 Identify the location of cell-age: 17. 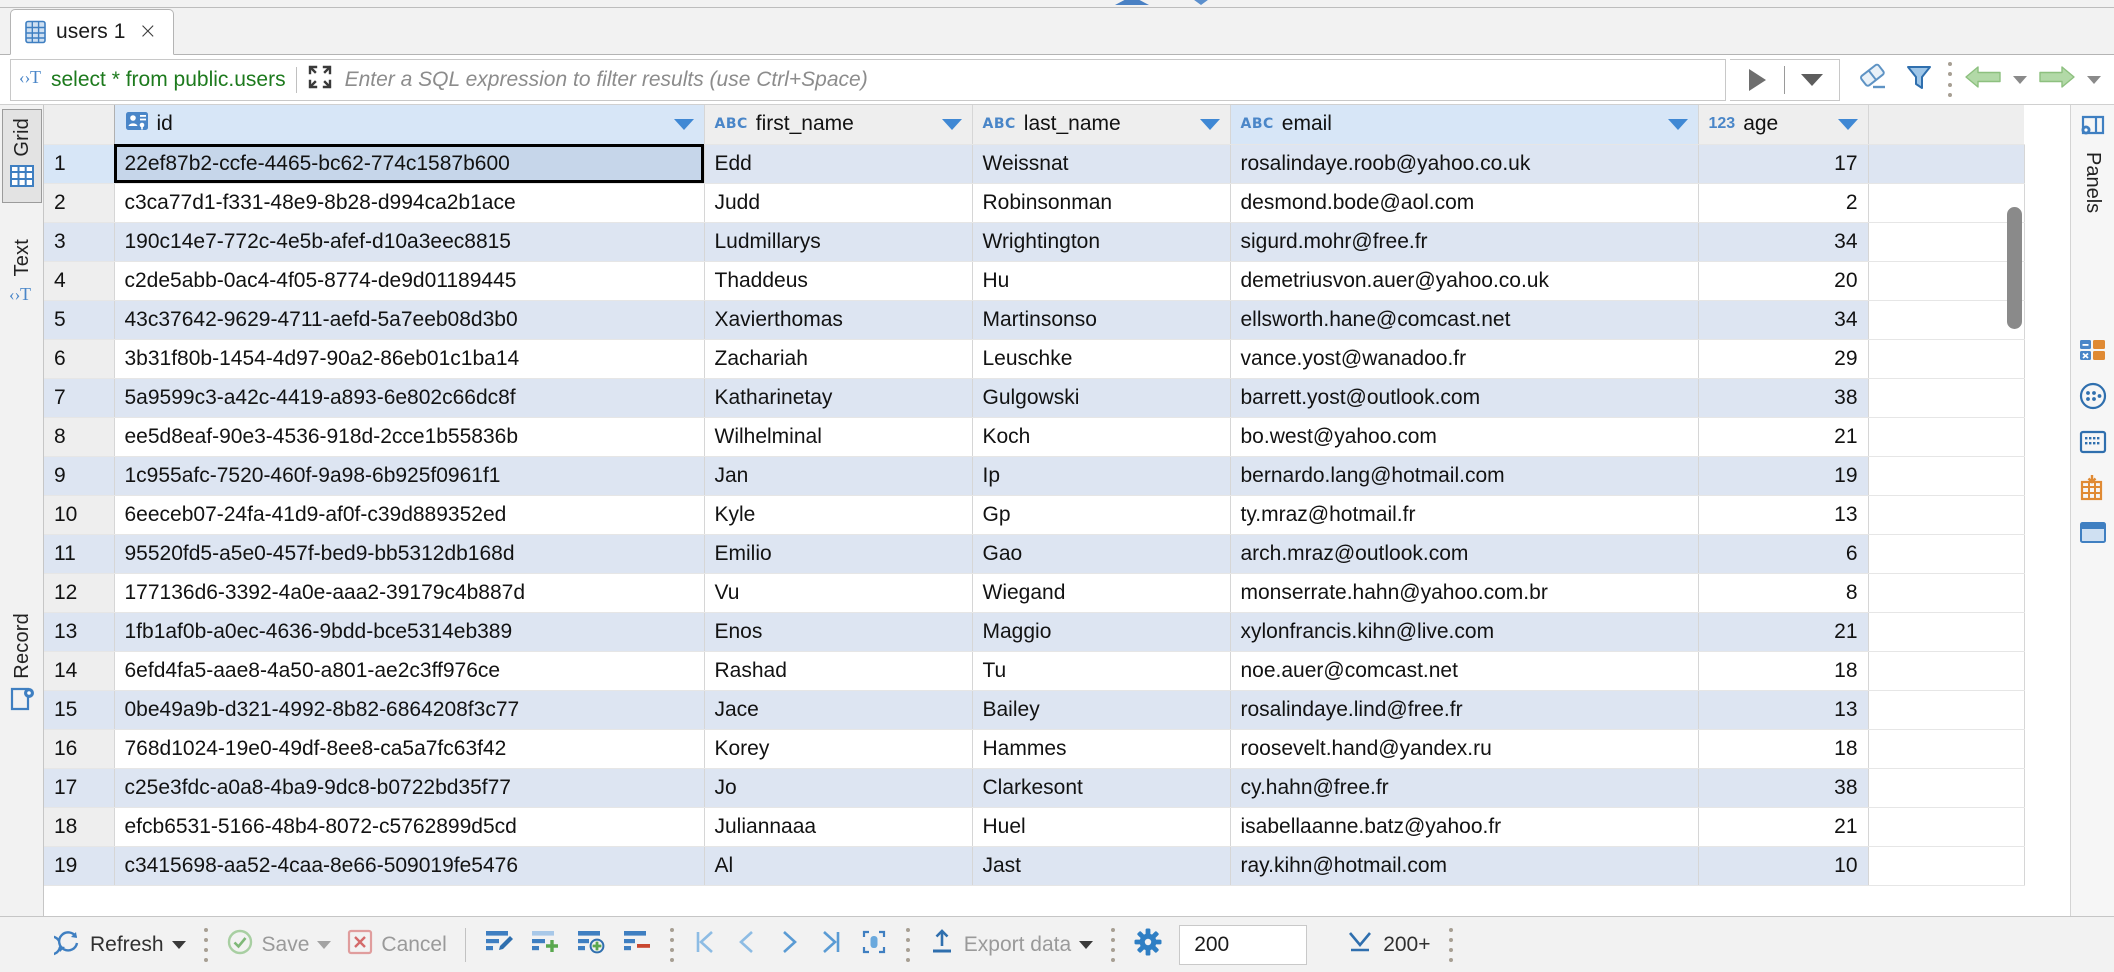
(1783, 164).